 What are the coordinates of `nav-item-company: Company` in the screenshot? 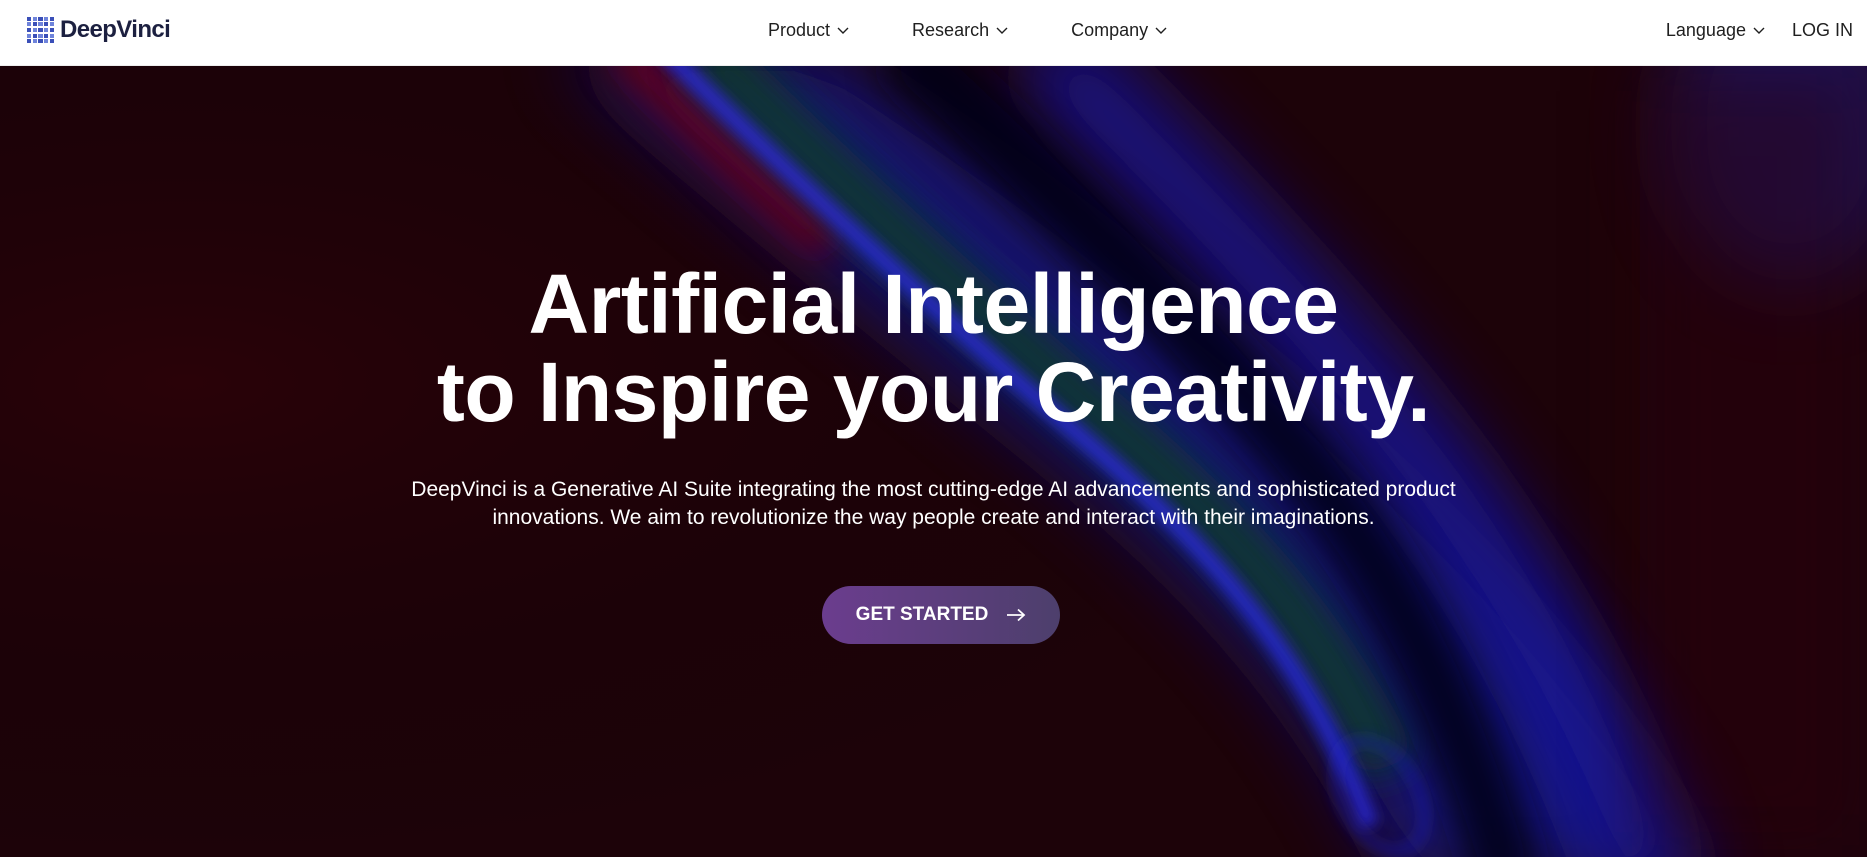 It's located at (1119, 30).